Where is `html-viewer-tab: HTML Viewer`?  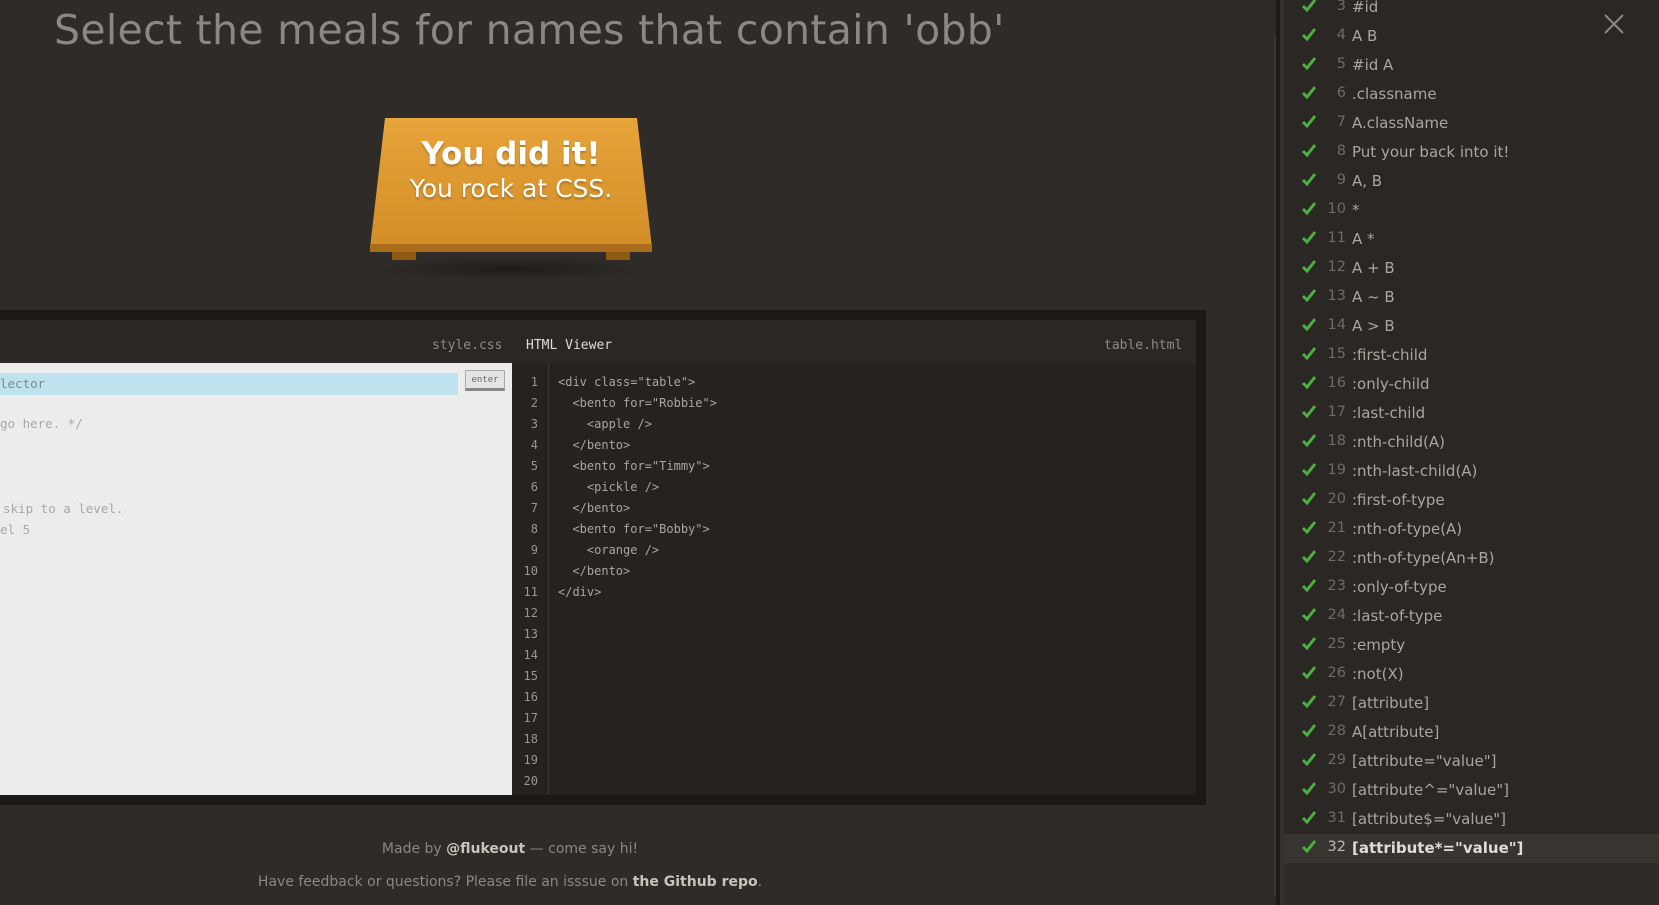
html-viewer-tab: HTML Viewer is located at coordinates (569, 346).